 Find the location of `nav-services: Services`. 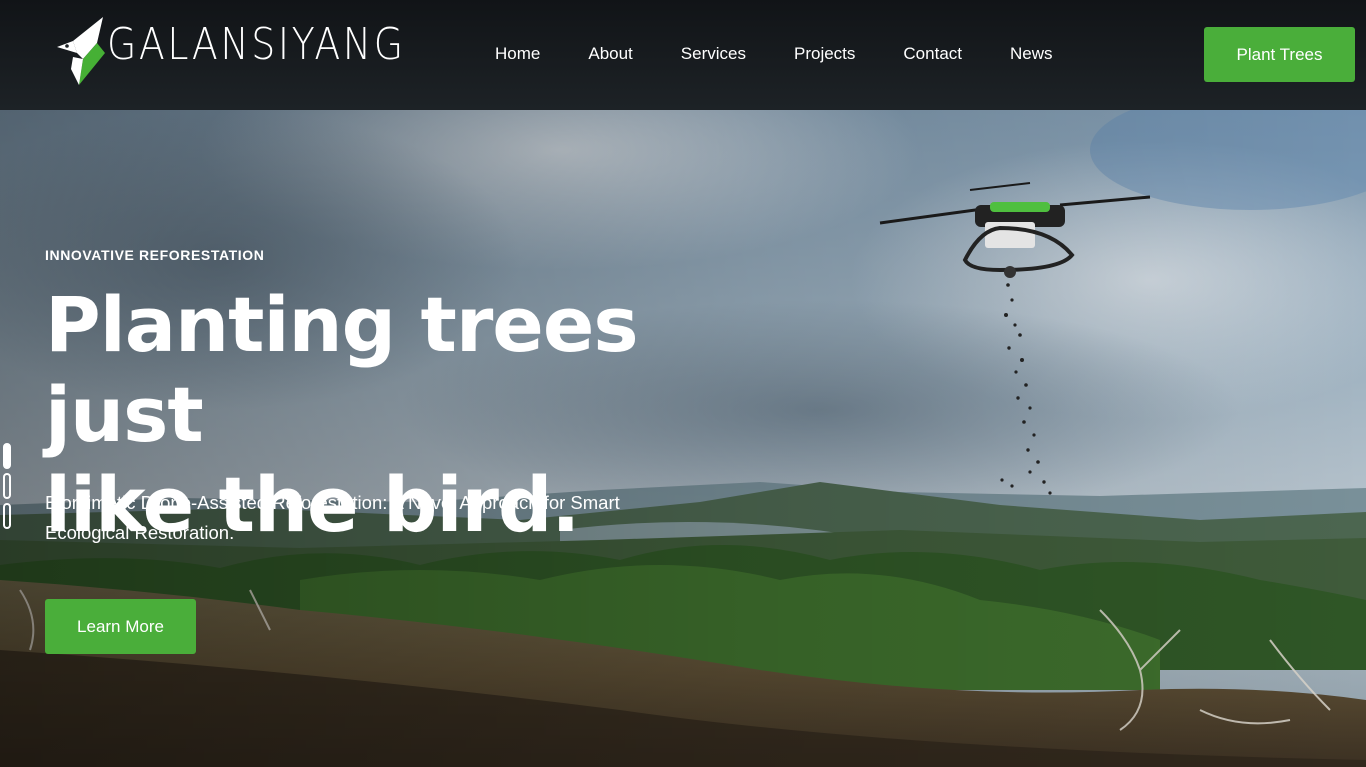

nav-services: Services is located at coordinates (713, 54).